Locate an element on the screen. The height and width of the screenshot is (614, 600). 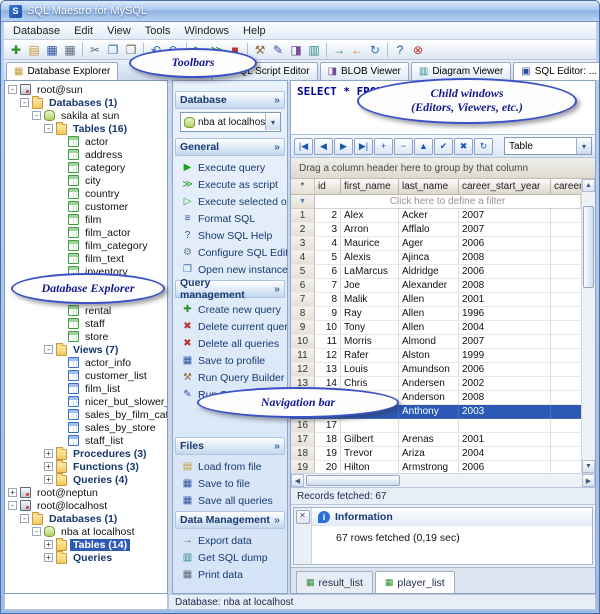
table-row: 7 8 Malik Allen 2001 is located at coordinates (436, 300).